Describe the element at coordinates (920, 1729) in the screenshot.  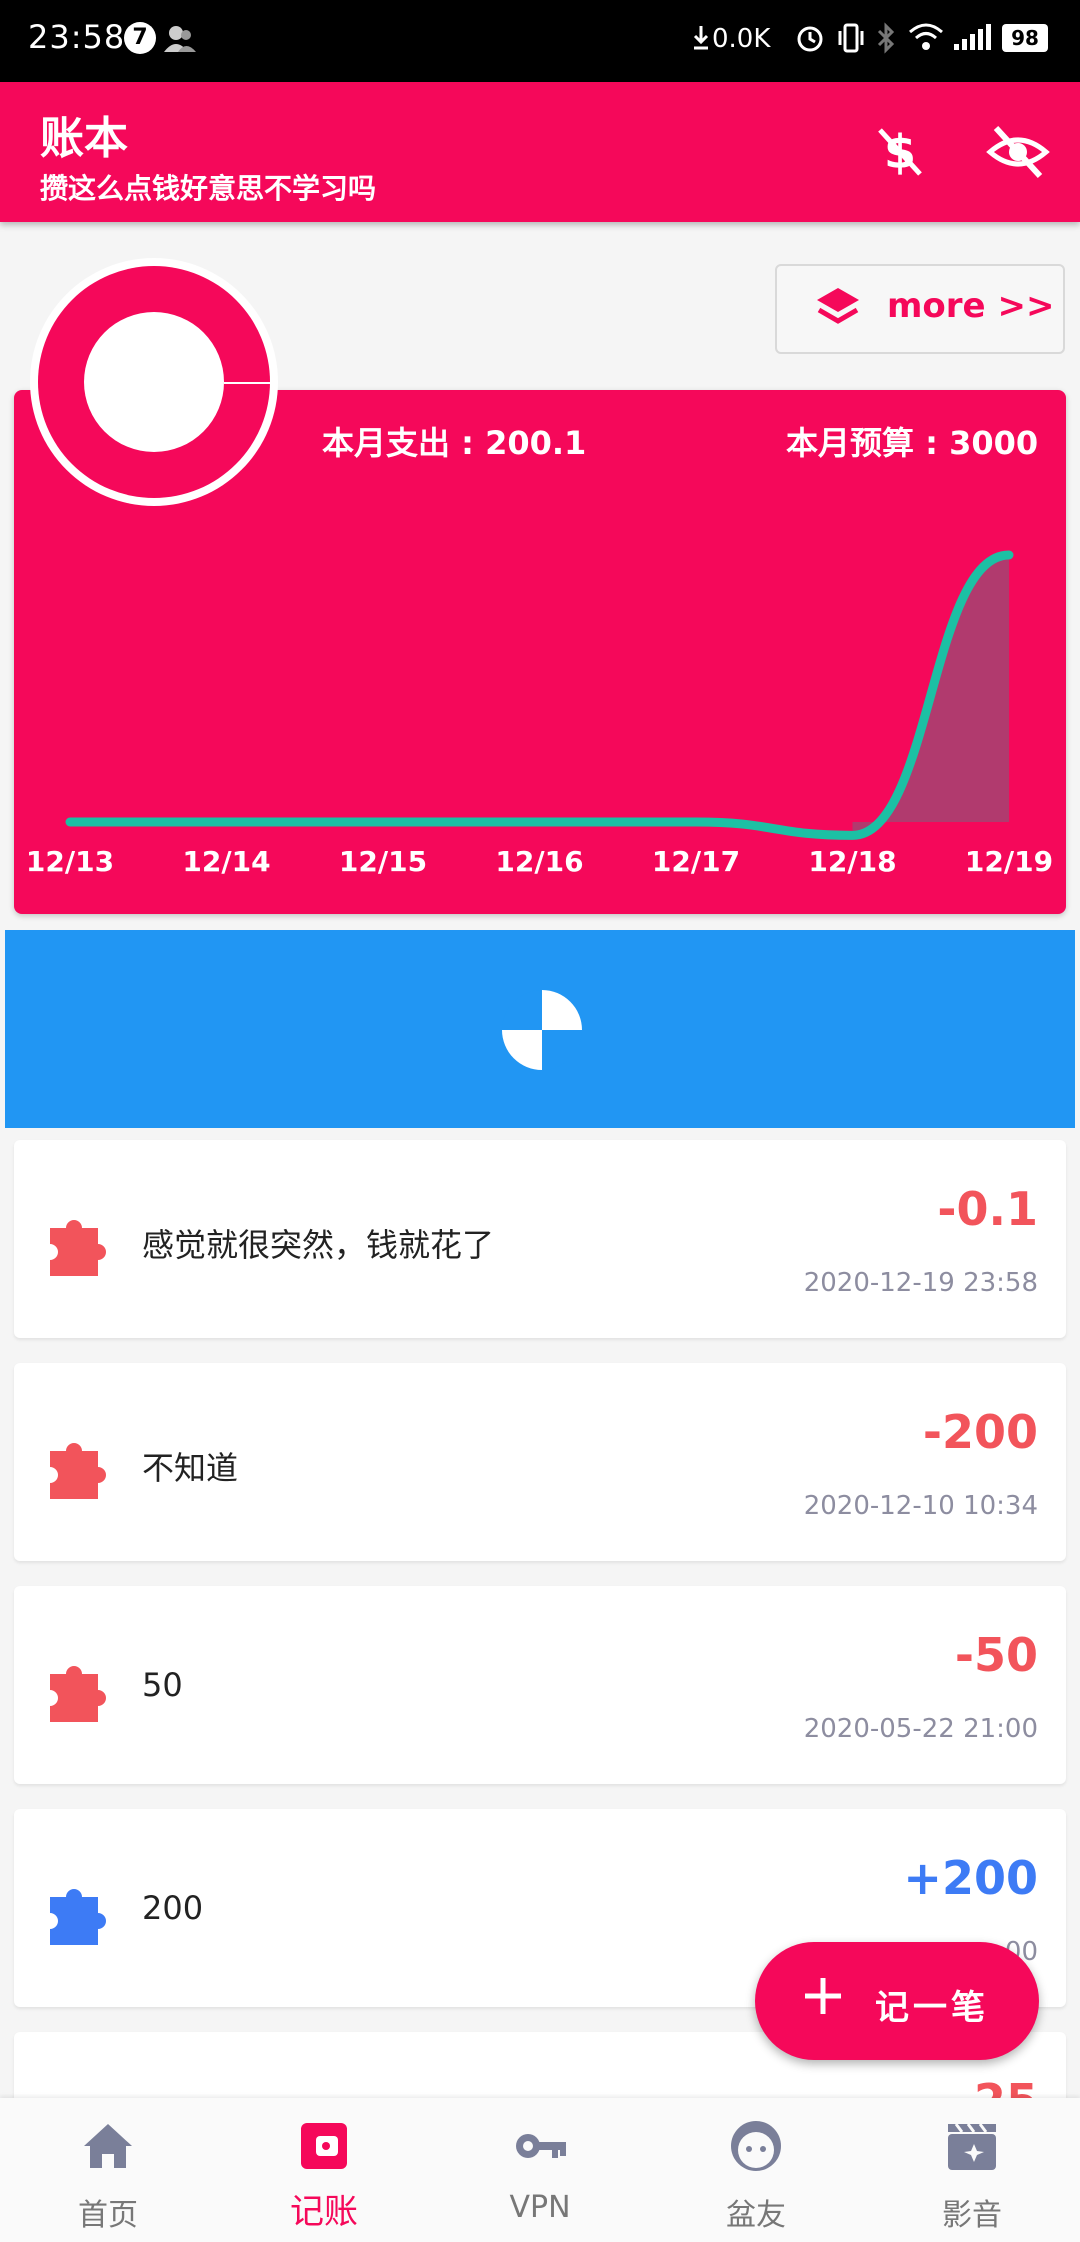
I see `record-time: 2020-05-22 21:00` at that location.